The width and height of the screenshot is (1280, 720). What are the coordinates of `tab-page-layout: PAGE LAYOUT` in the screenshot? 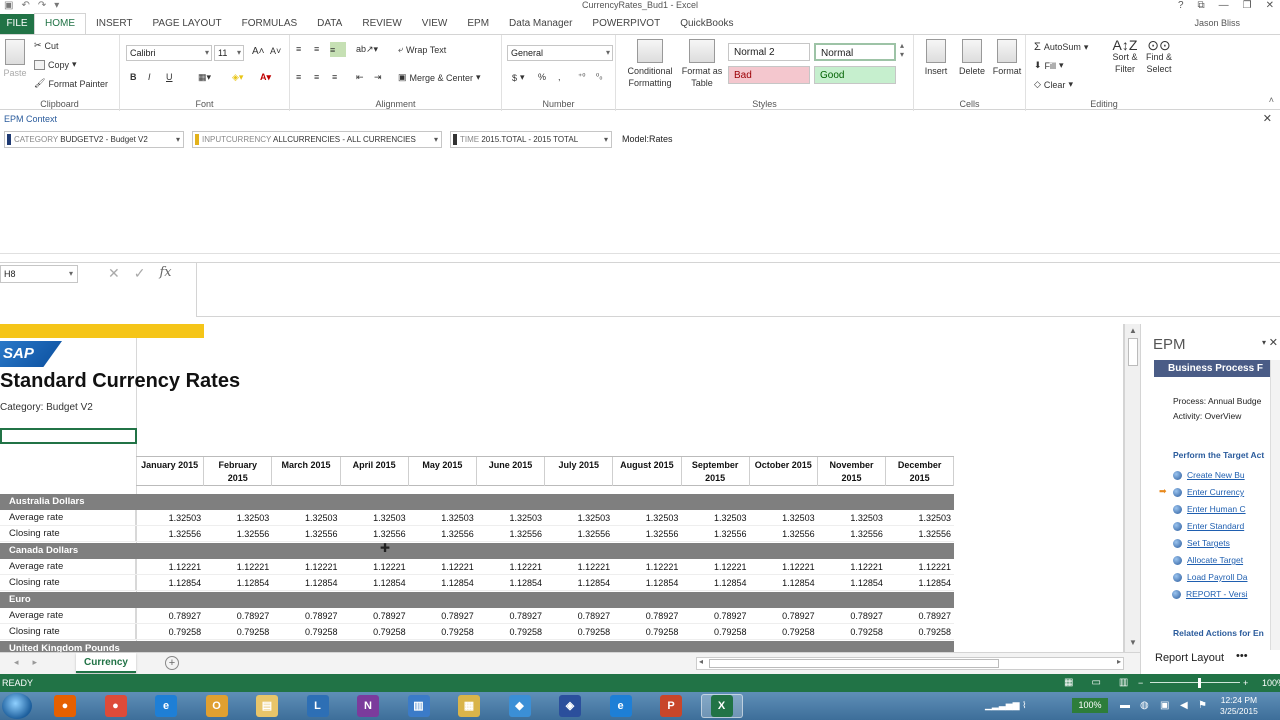 It's located at (187, 24).